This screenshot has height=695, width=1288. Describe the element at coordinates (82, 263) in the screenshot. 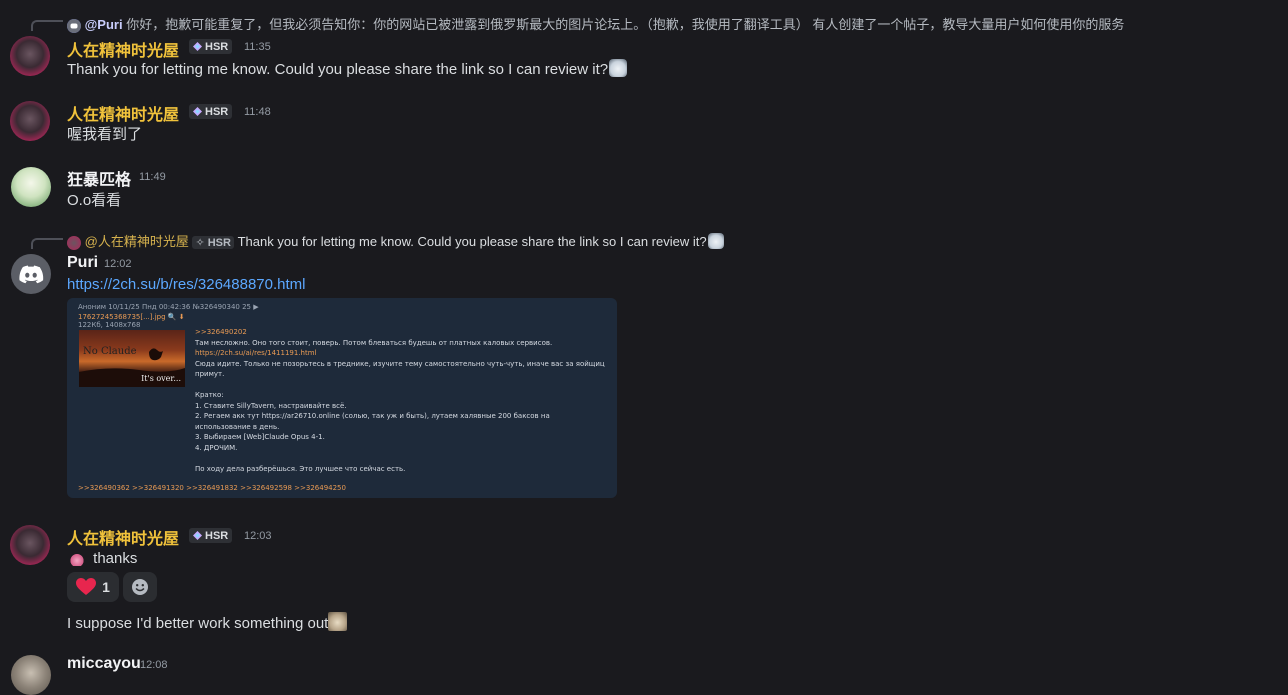

I see `author-name: Puri` at that location.